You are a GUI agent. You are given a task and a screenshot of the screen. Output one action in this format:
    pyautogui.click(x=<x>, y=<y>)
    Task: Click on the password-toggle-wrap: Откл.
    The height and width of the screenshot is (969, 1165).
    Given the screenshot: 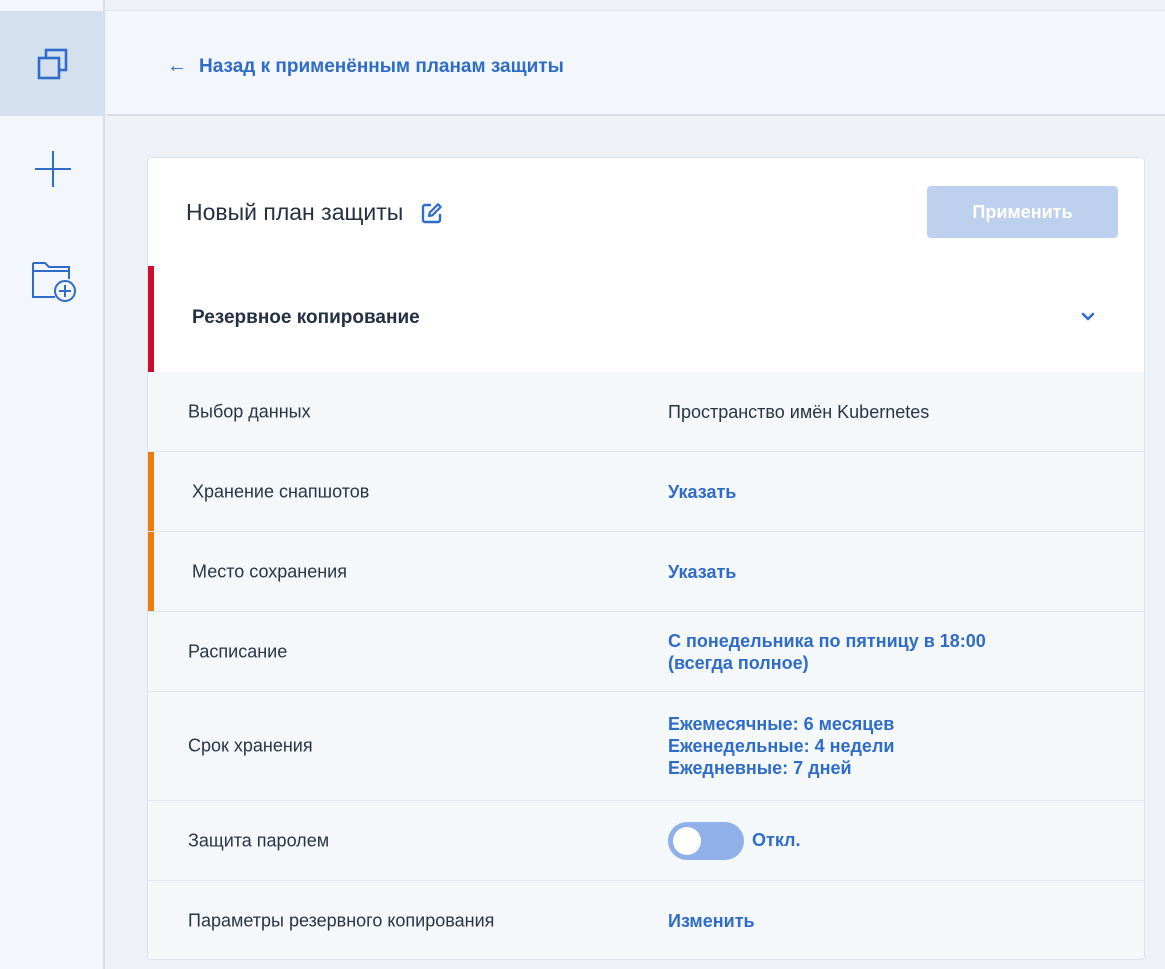 What is the action you would take?
    pyautogui.click(x=734, y=840)
    